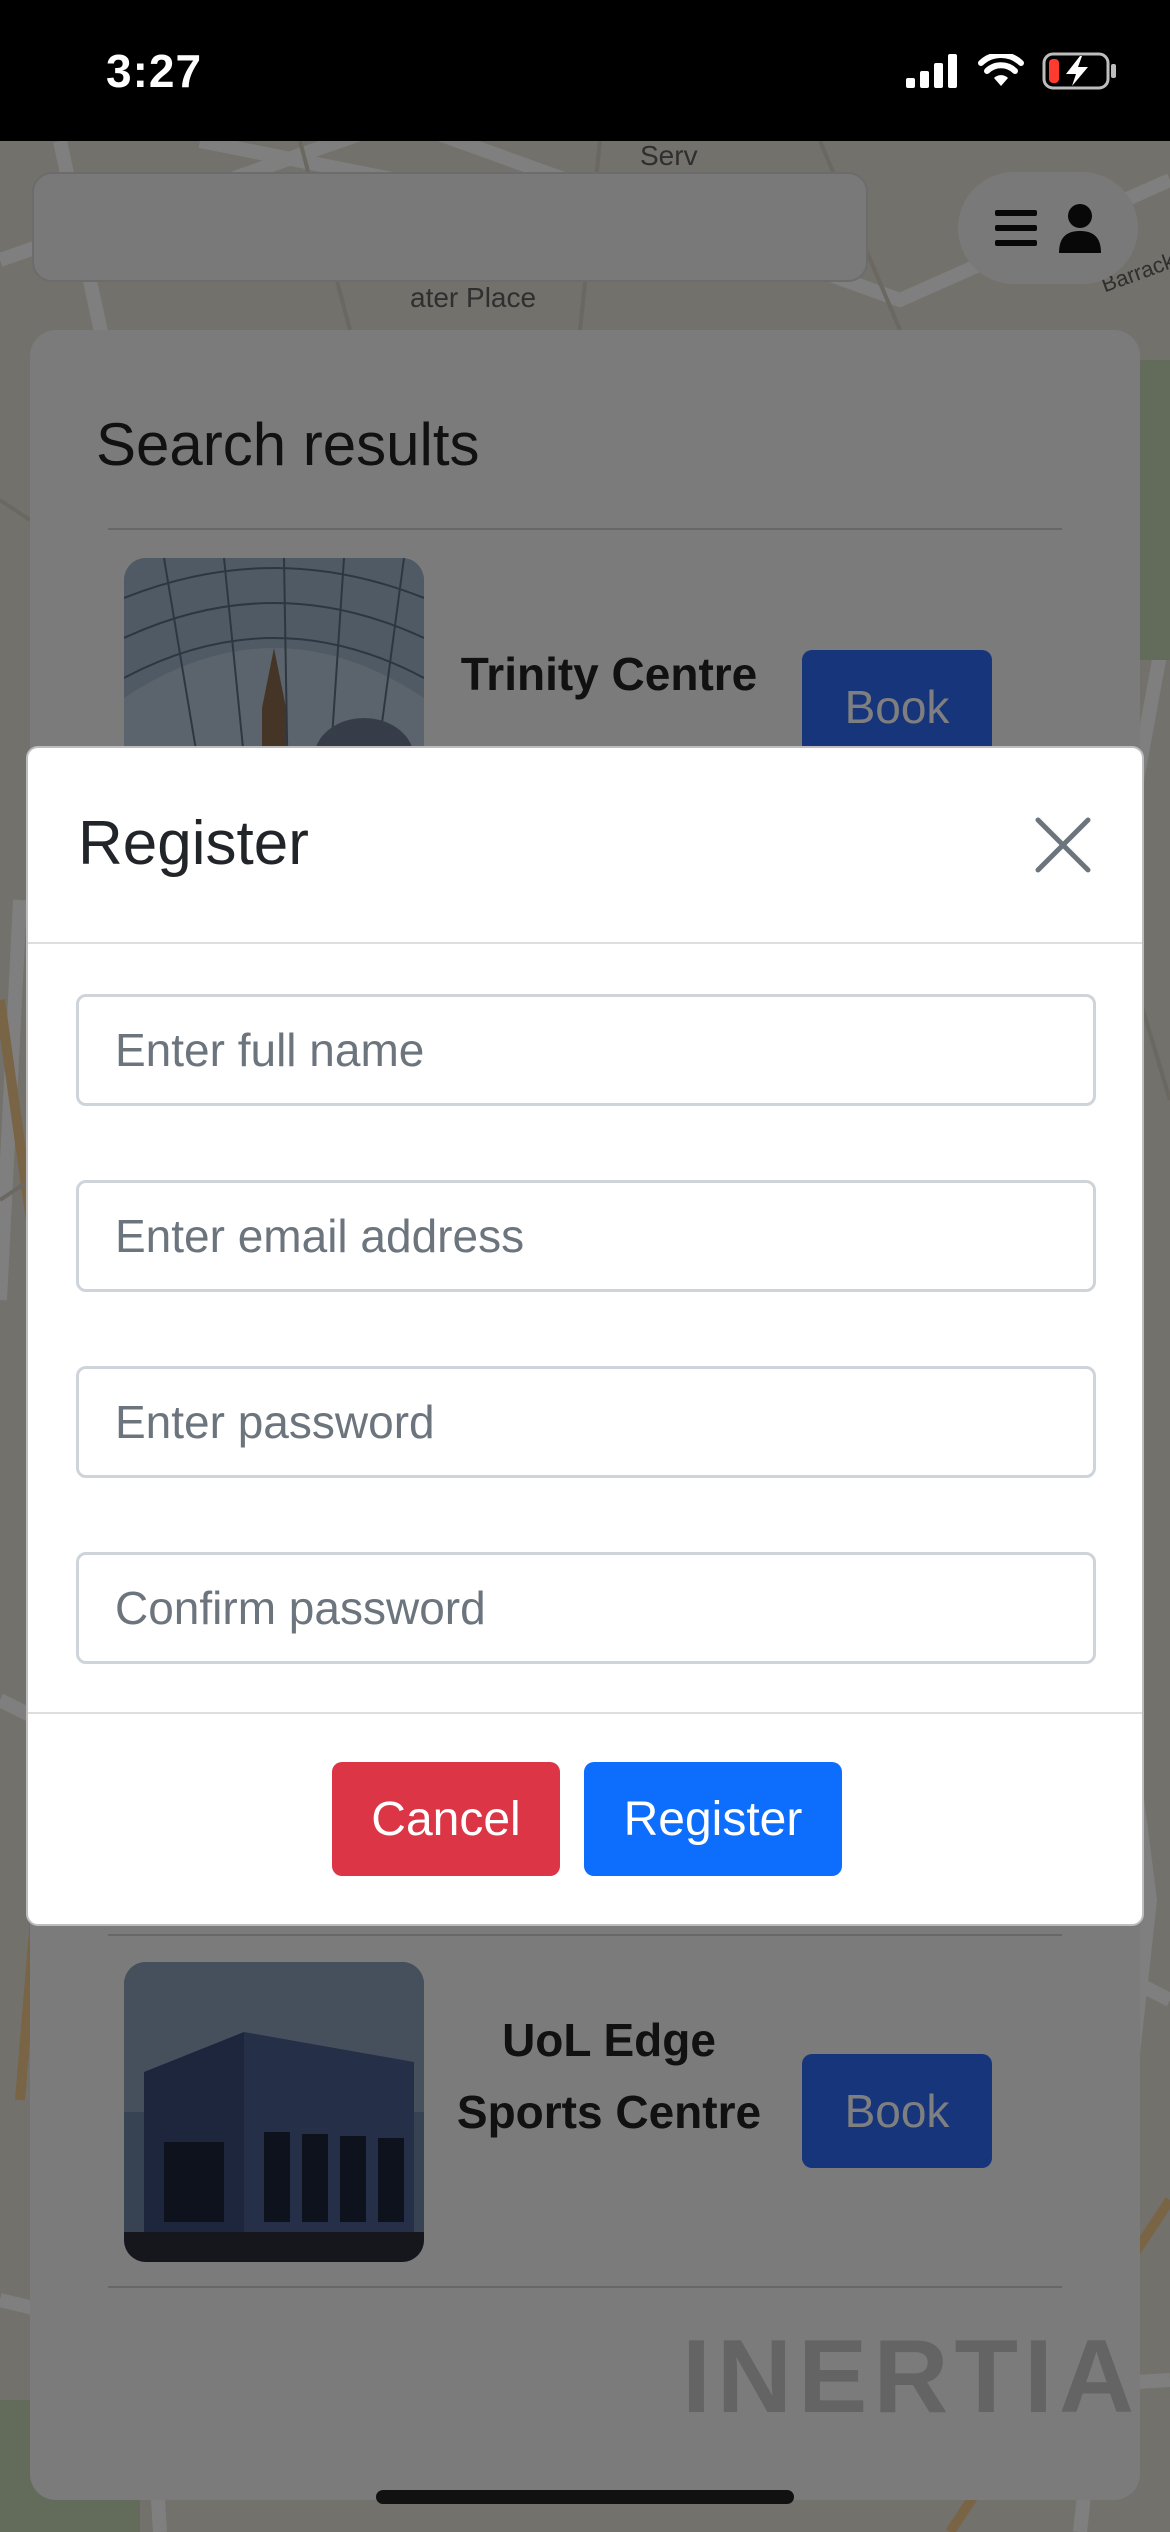 The image size is (1170, 2532). I want to click on close-icon, so click(1063, 845).